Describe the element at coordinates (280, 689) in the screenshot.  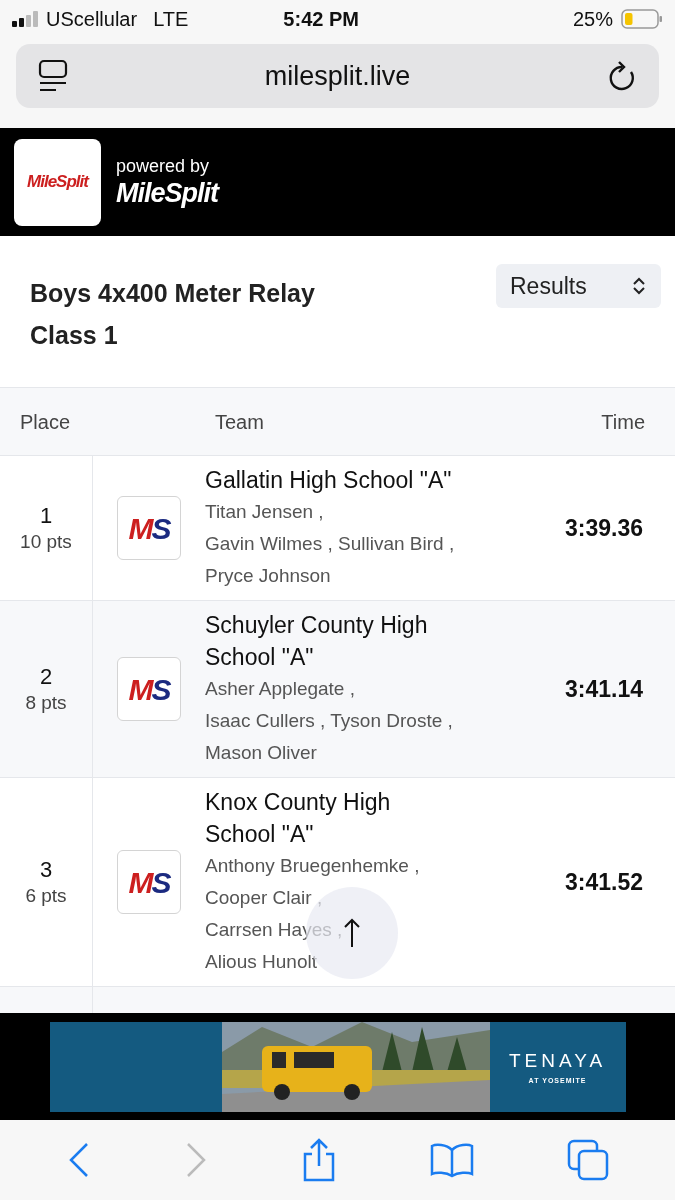
I see `athlete-names: Asher Applegate ,` at that location.